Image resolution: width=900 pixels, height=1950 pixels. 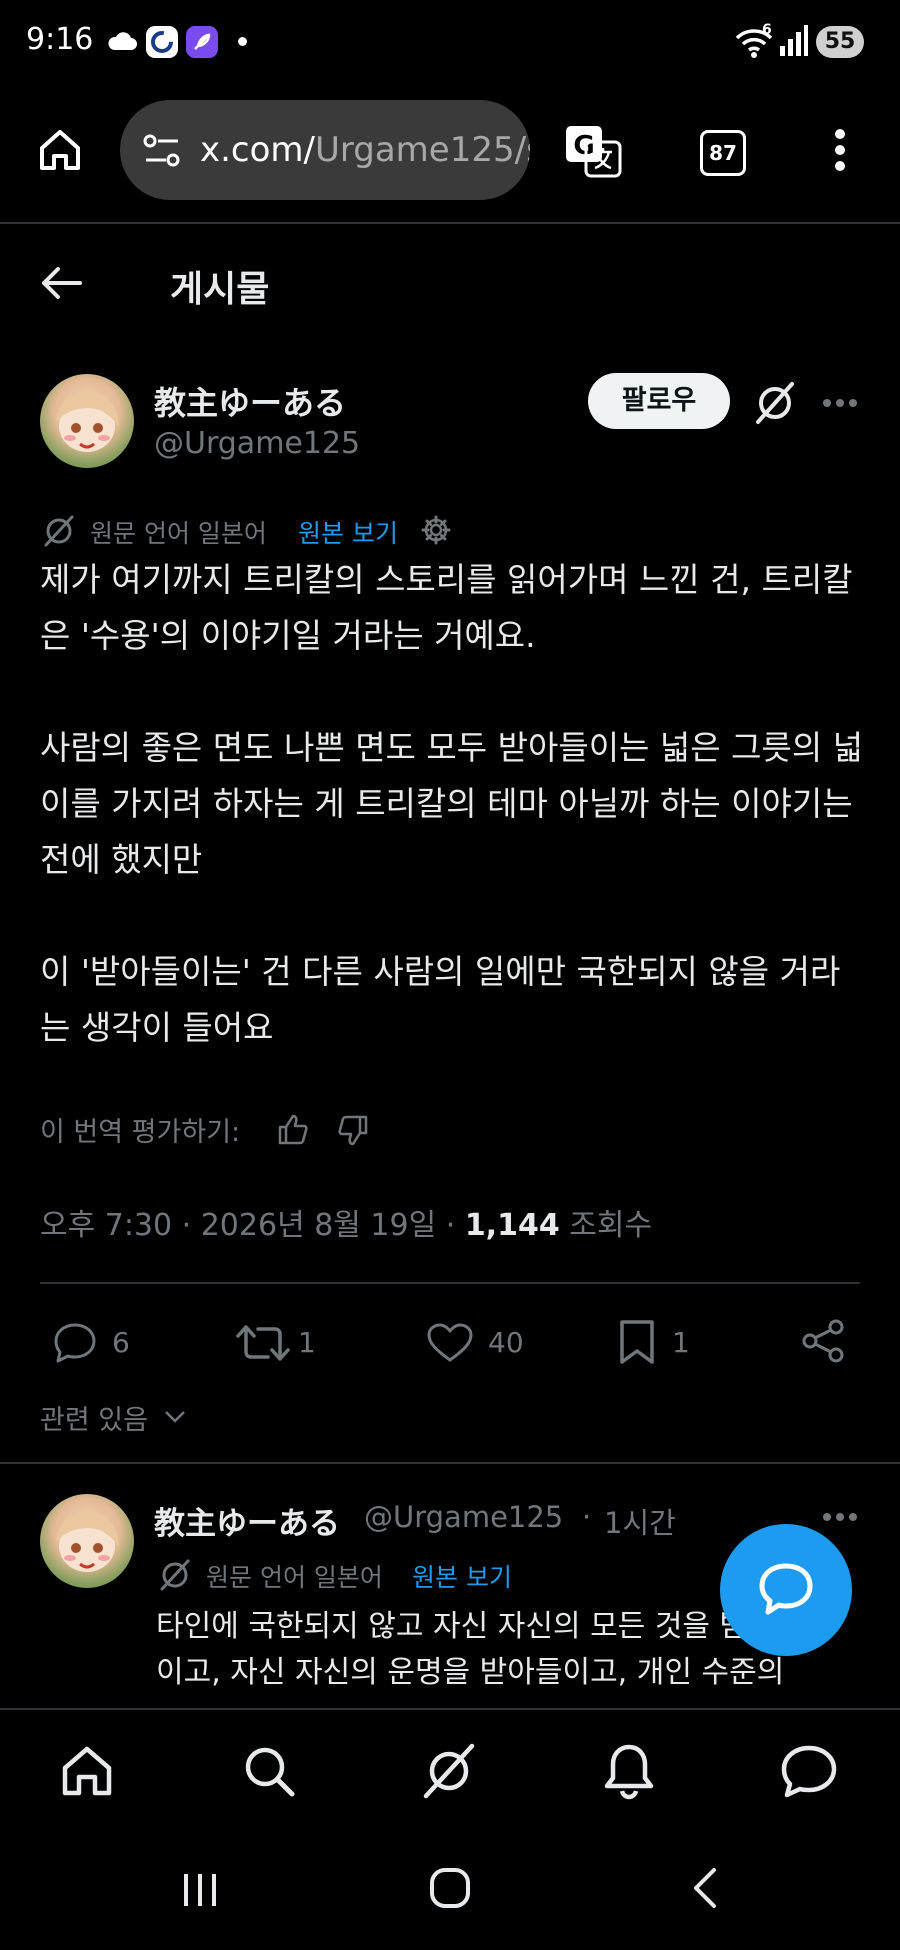 What do you see at coordinates (840, 403) in the screenshot?
I see `post-more-icon` at bounding box center [840, 403].